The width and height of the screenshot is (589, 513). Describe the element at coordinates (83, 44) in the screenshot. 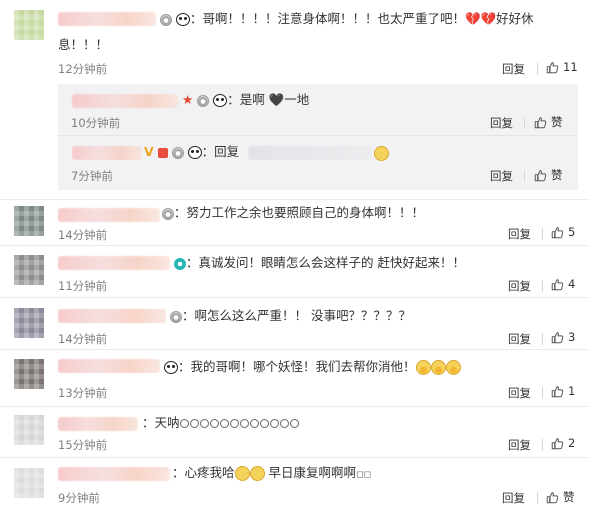

I see `comment-text-cont: 息！！！` at that location.